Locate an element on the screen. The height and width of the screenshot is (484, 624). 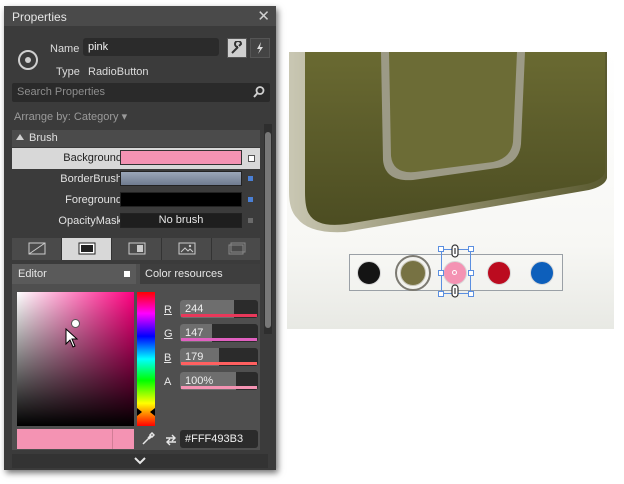
hex-value: #FFF493B3 is located at coordinates (214, 439).